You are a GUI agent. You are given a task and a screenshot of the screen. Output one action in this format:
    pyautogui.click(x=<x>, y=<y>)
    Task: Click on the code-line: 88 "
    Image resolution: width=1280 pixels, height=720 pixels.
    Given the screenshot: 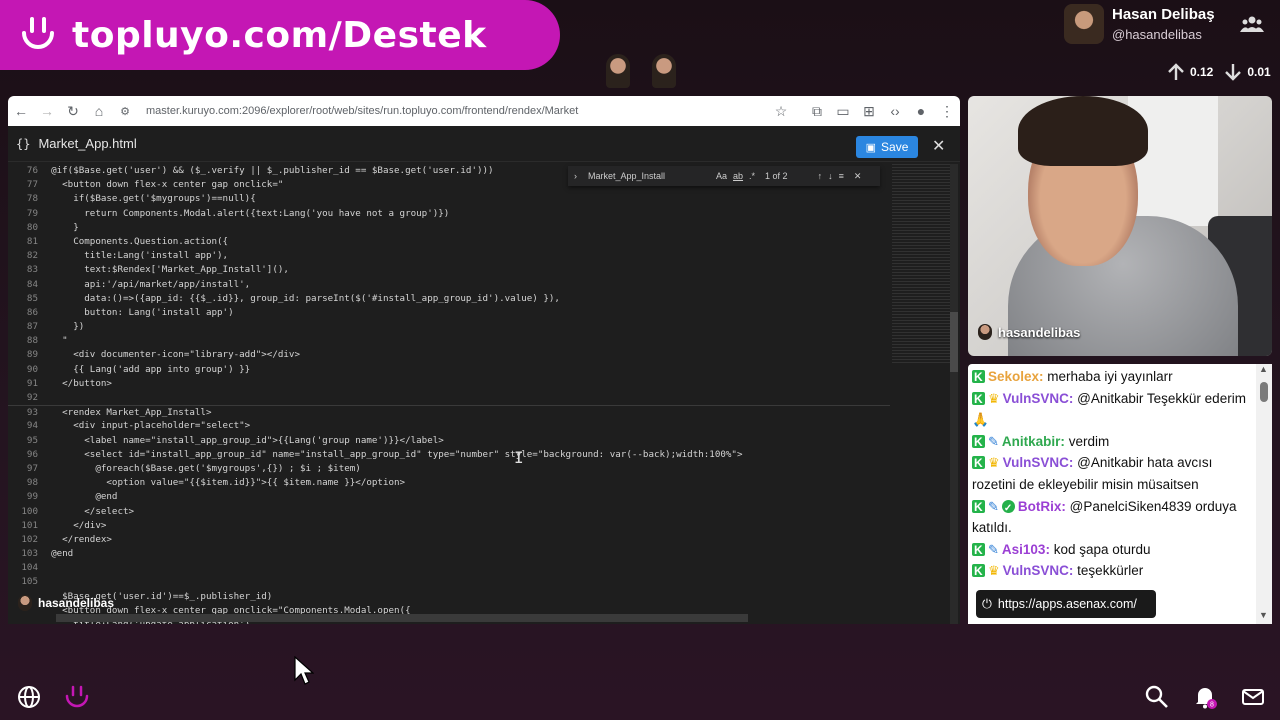 What is the action you would take?
    pyautogui.click(x=449, y=341)
    